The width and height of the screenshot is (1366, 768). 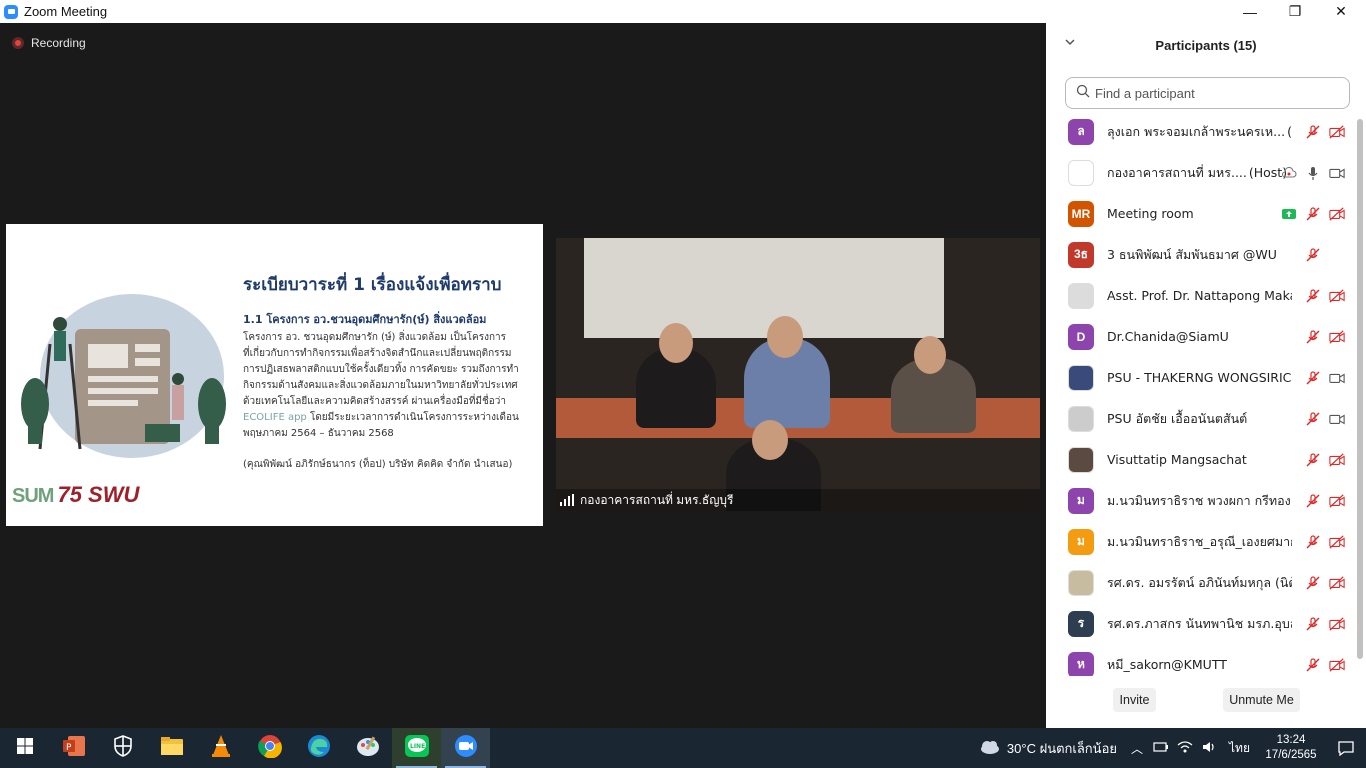 I want to click on participant-avatar: ล, so click(x=1081, y=131).